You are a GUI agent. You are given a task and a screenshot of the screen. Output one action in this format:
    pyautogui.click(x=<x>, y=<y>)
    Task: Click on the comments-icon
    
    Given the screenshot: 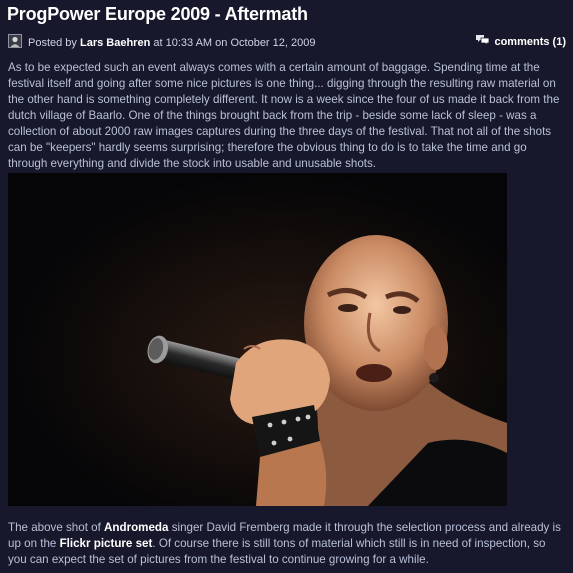 What is the action you would take?
    pyautogui.click(x=482, y=42)
    